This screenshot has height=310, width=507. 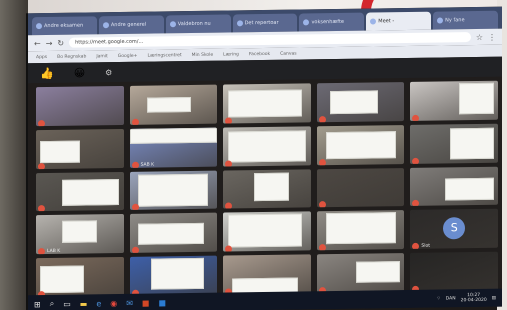 What do you see at coordinates (14, 155) in the screenshot?
I see `background-object` at bounding box center [14, 155].